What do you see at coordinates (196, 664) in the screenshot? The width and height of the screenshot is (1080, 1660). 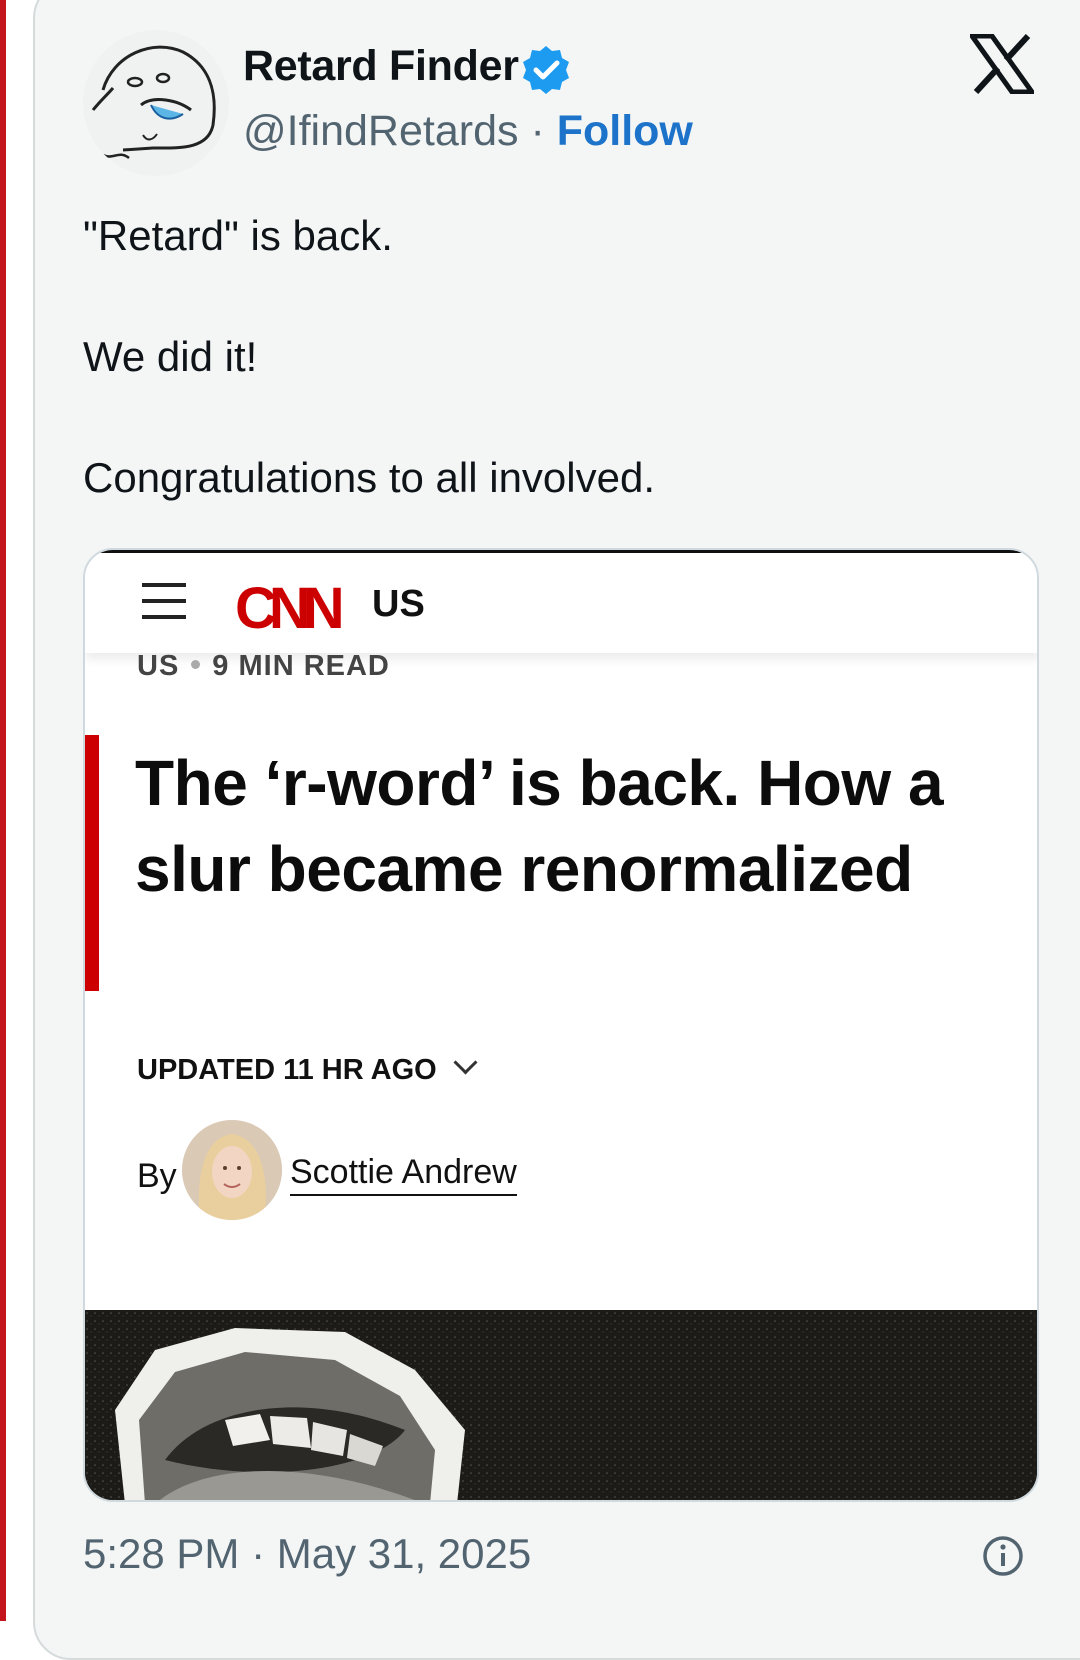 I see `dot-separator-icon` at bounding box center [196, 664].